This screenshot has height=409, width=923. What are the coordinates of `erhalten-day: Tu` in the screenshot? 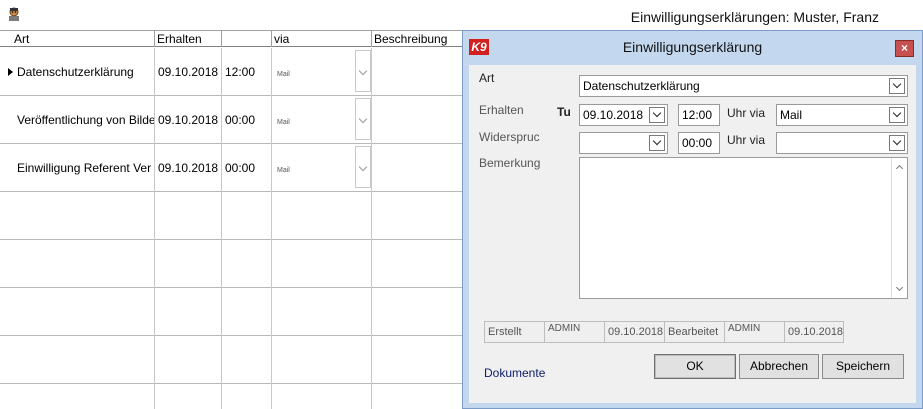 It's located at (564, 112).